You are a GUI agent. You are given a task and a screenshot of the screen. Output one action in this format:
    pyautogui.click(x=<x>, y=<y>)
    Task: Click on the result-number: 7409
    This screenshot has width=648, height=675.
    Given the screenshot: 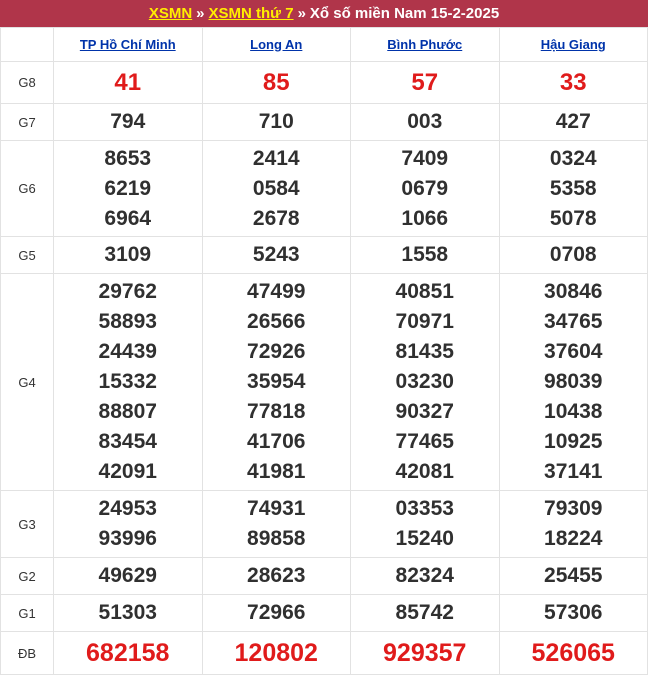 What is the action you would take?
    pyautogui.click(x=425, y=158)
    